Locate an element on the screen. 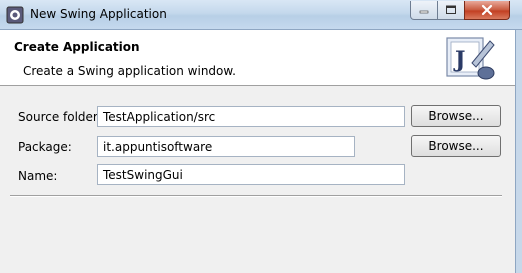  name-input: TestSwingGui is located at coordinates (251, 174).